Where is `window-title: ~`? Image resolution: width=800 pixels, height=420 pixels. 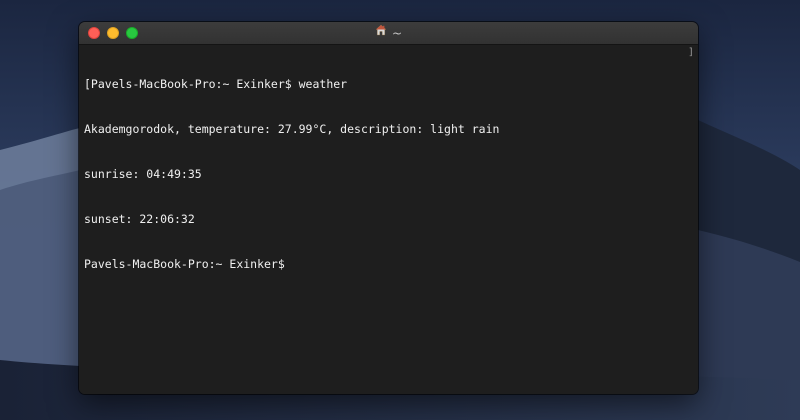
window-title: ~ is located at coordinates (388, 33).